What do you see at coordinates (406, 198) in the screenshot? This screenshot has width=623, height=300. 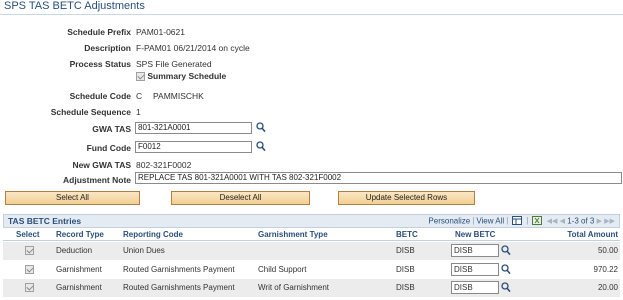 I see `update-selected-rows-button: Update Selected Rows` at bounding box center [406, 198].